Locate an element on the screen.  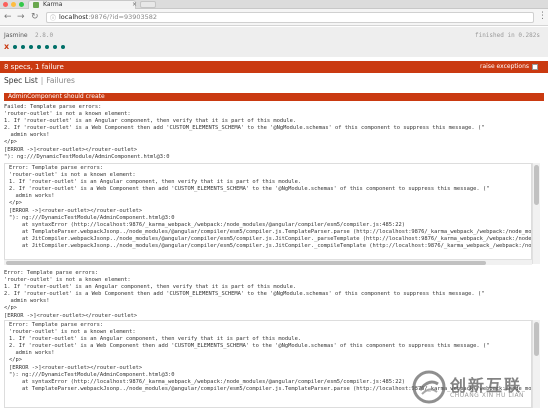
close-window-icon is located at coordinates (5, 4).